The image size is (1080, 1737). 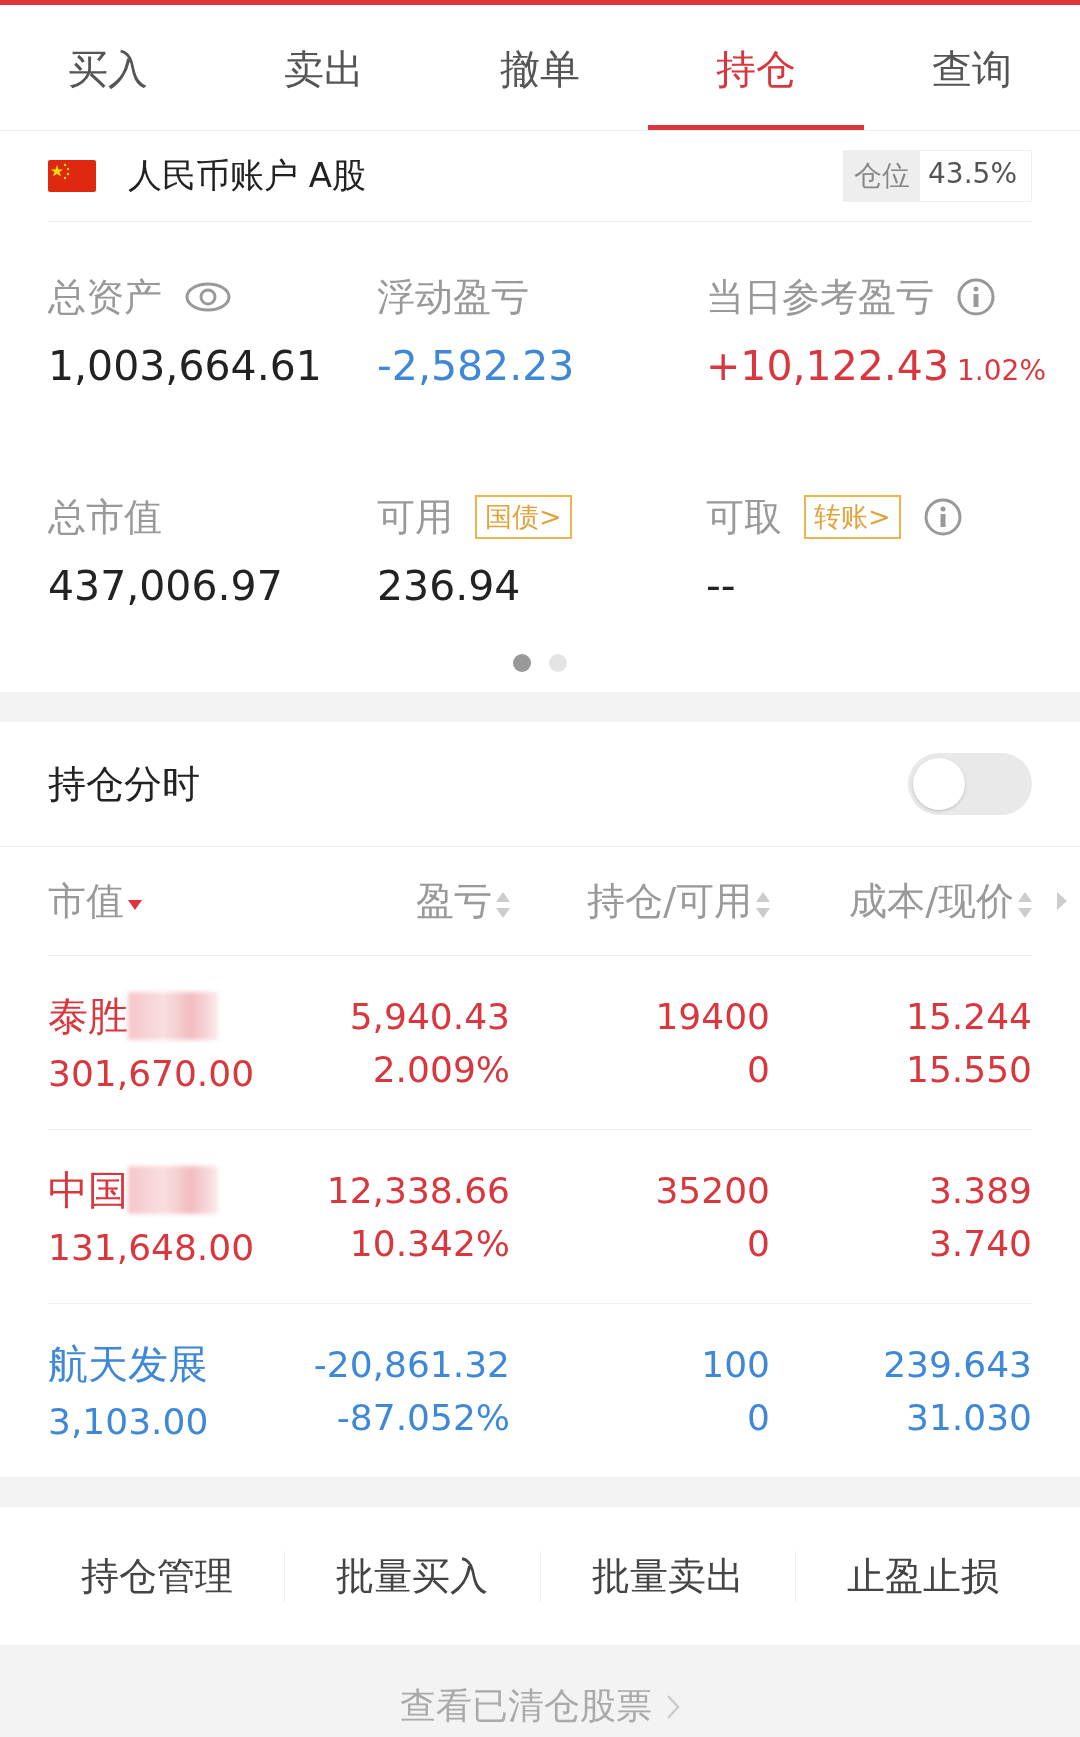 I want to click on action-button: 批量卖出, so click(x=668, y=1576).